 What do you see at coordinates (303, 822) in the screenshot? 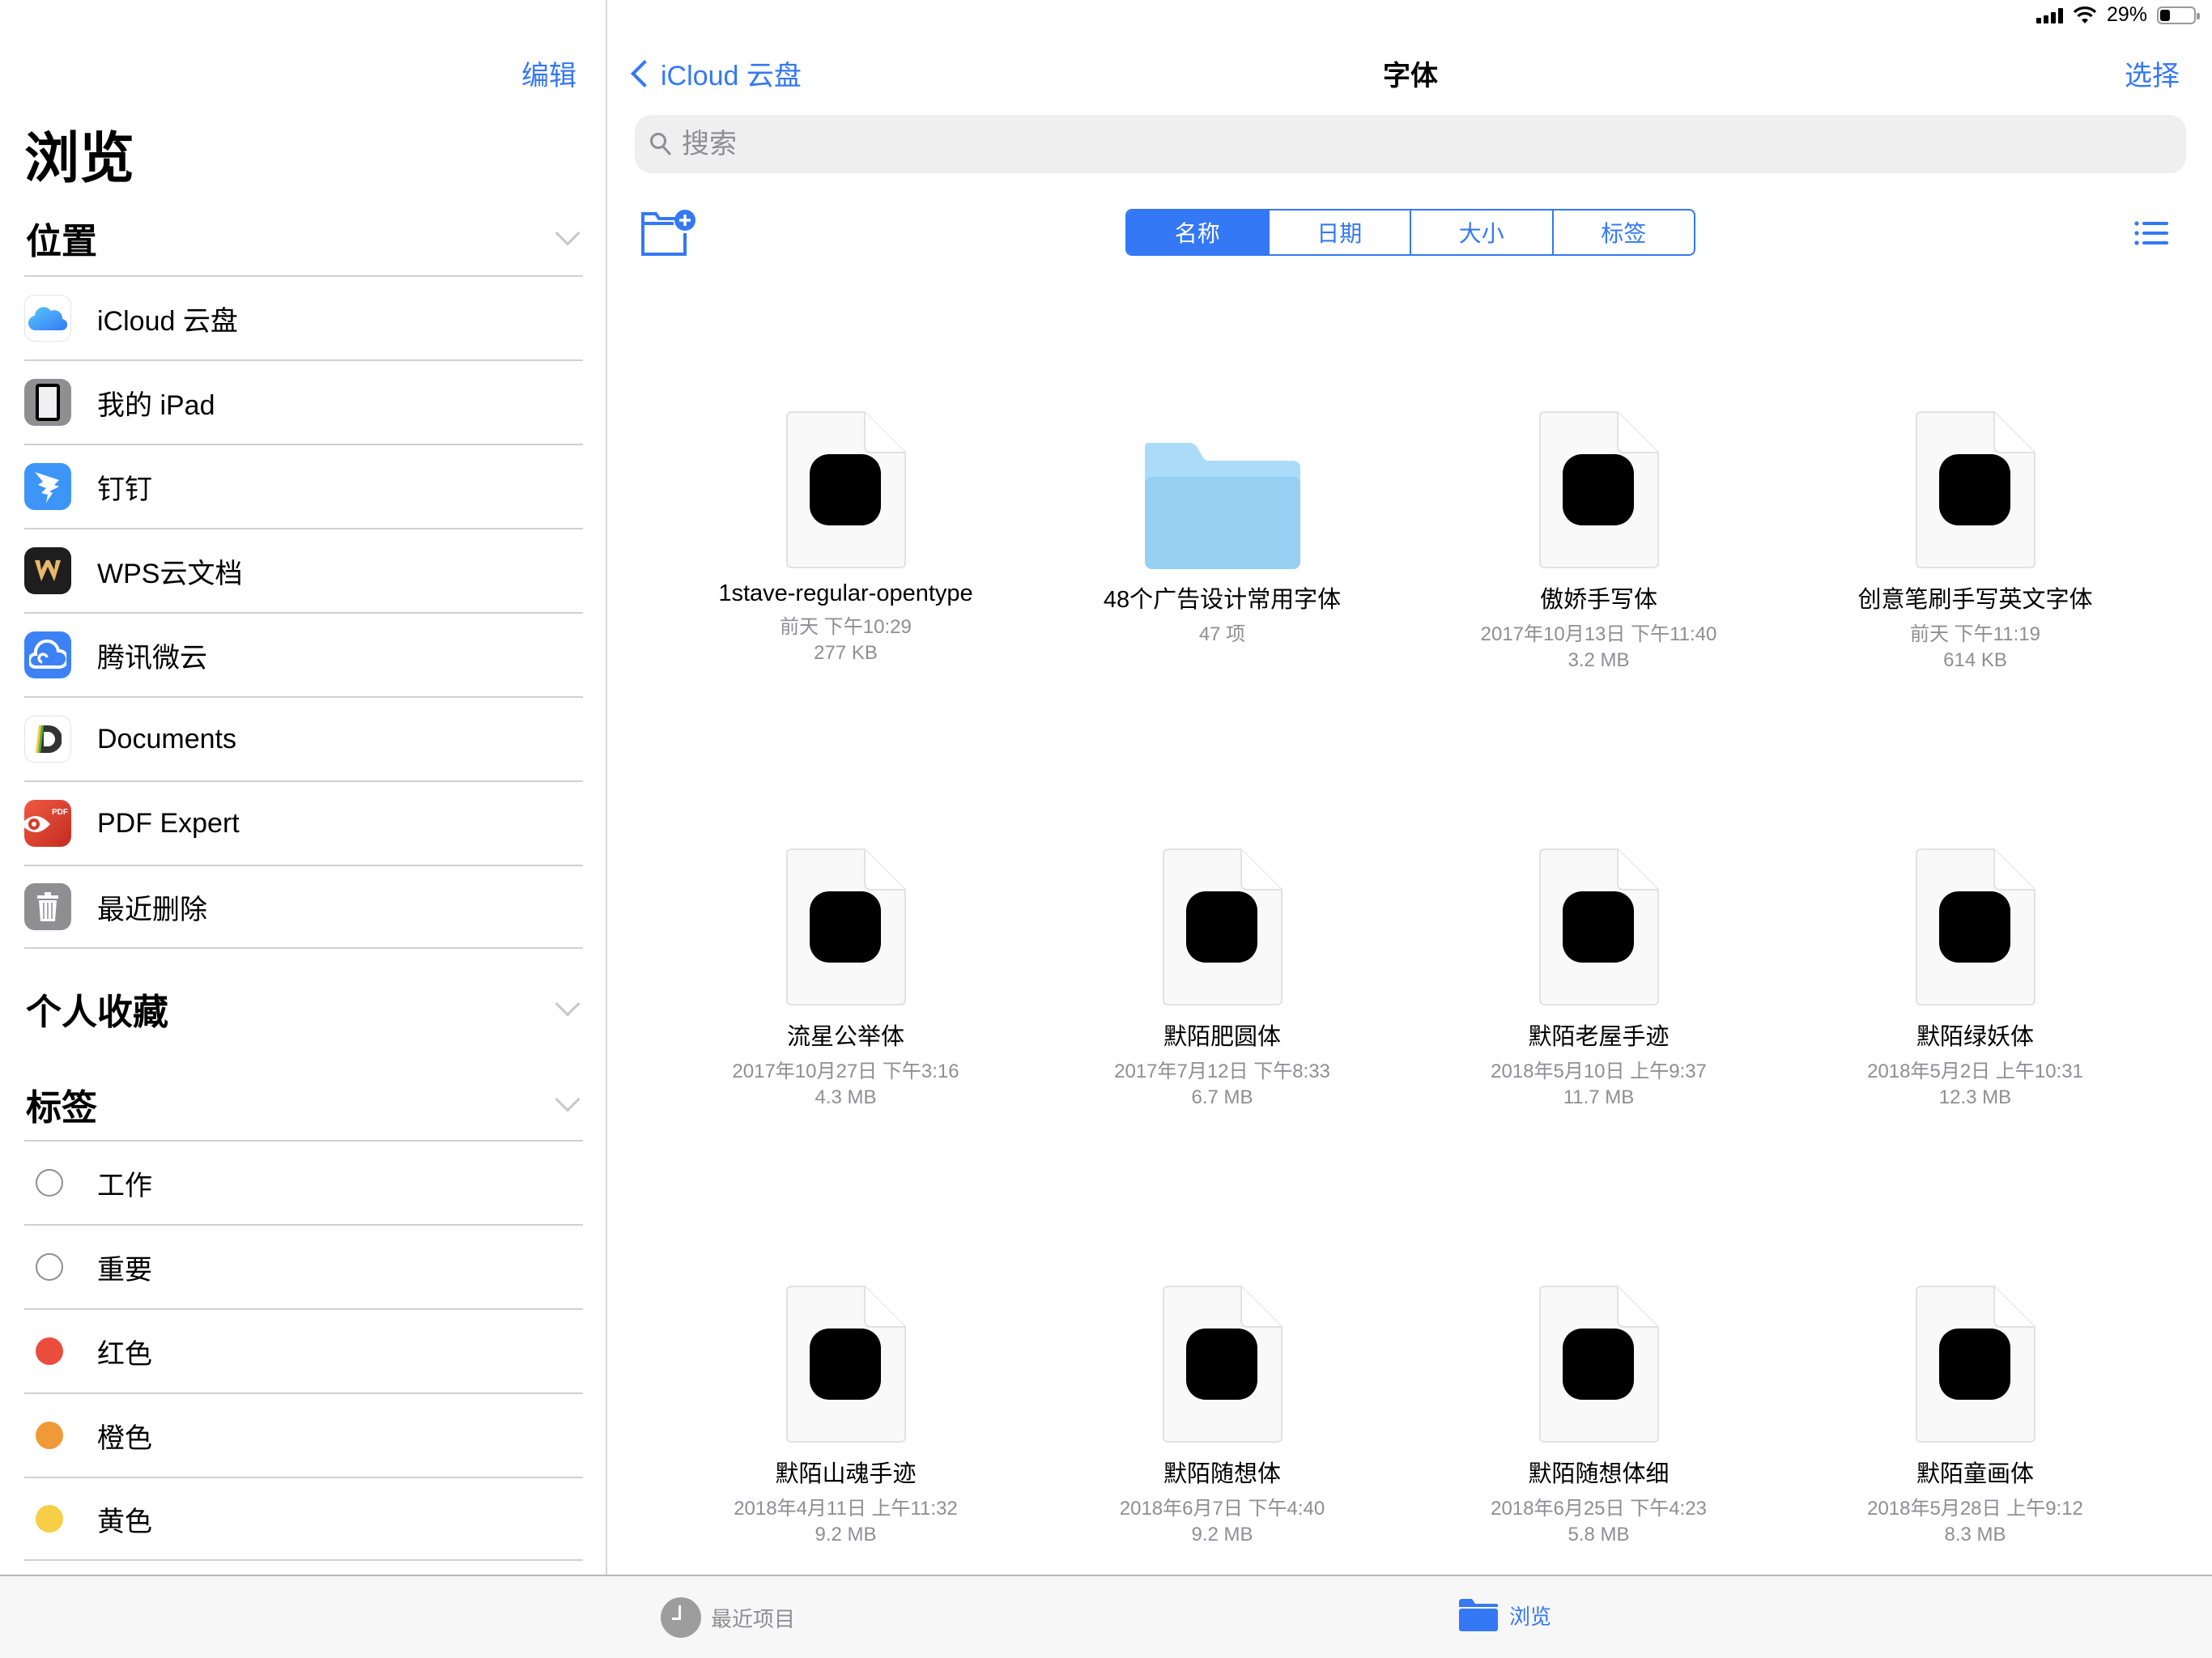
I see `sidebar-item-pdf-expert: PDF PDF Expert` at bounding box center [303, 822].